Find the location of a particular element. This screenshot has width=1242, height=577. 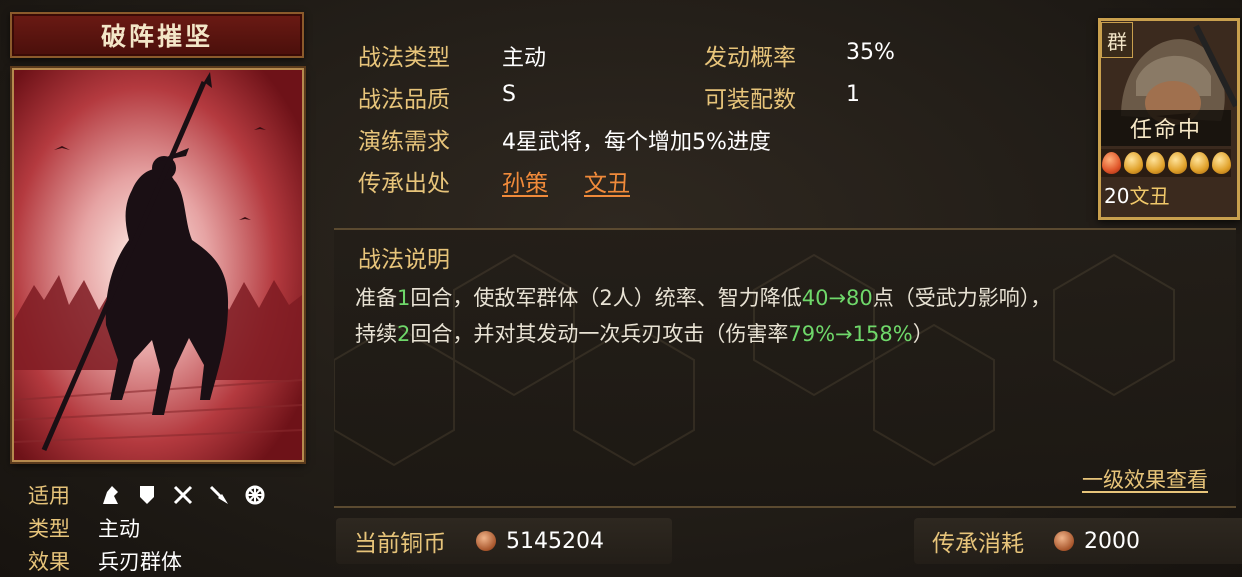

desc-text: 准备 is located at coordinates (376, 298).